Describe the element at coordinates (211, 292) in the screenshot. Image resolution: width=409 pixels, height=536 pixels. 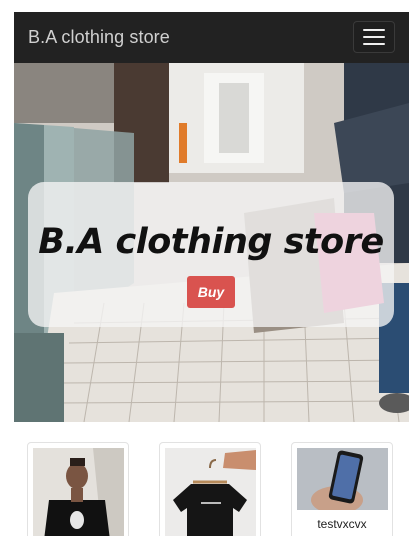
I see `buy-button: Buy` at that location.